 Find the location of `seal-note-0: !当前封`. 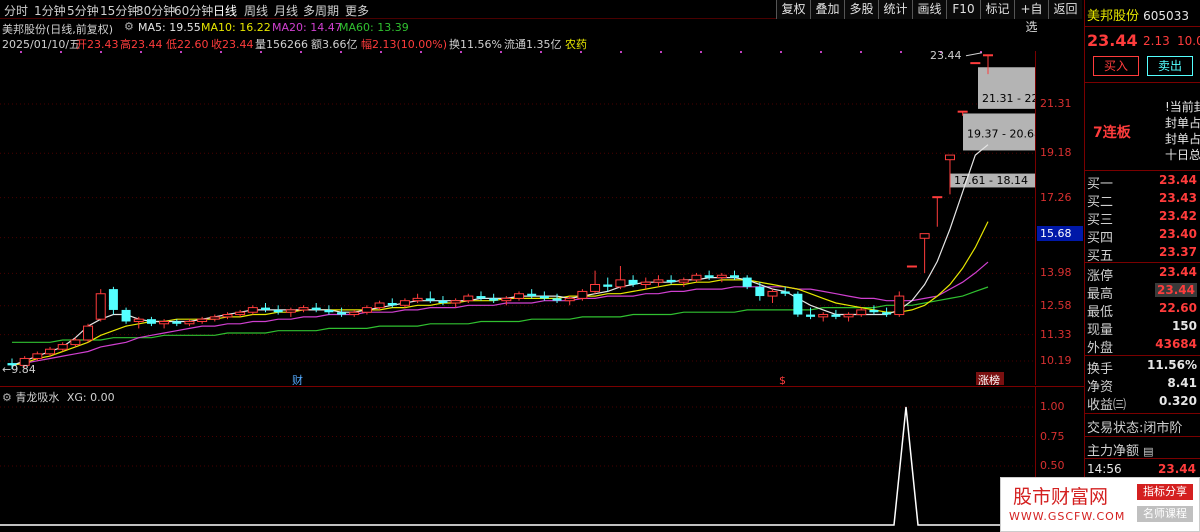

seal-note-0: !当前封 is located at coordinates (1182, 107).